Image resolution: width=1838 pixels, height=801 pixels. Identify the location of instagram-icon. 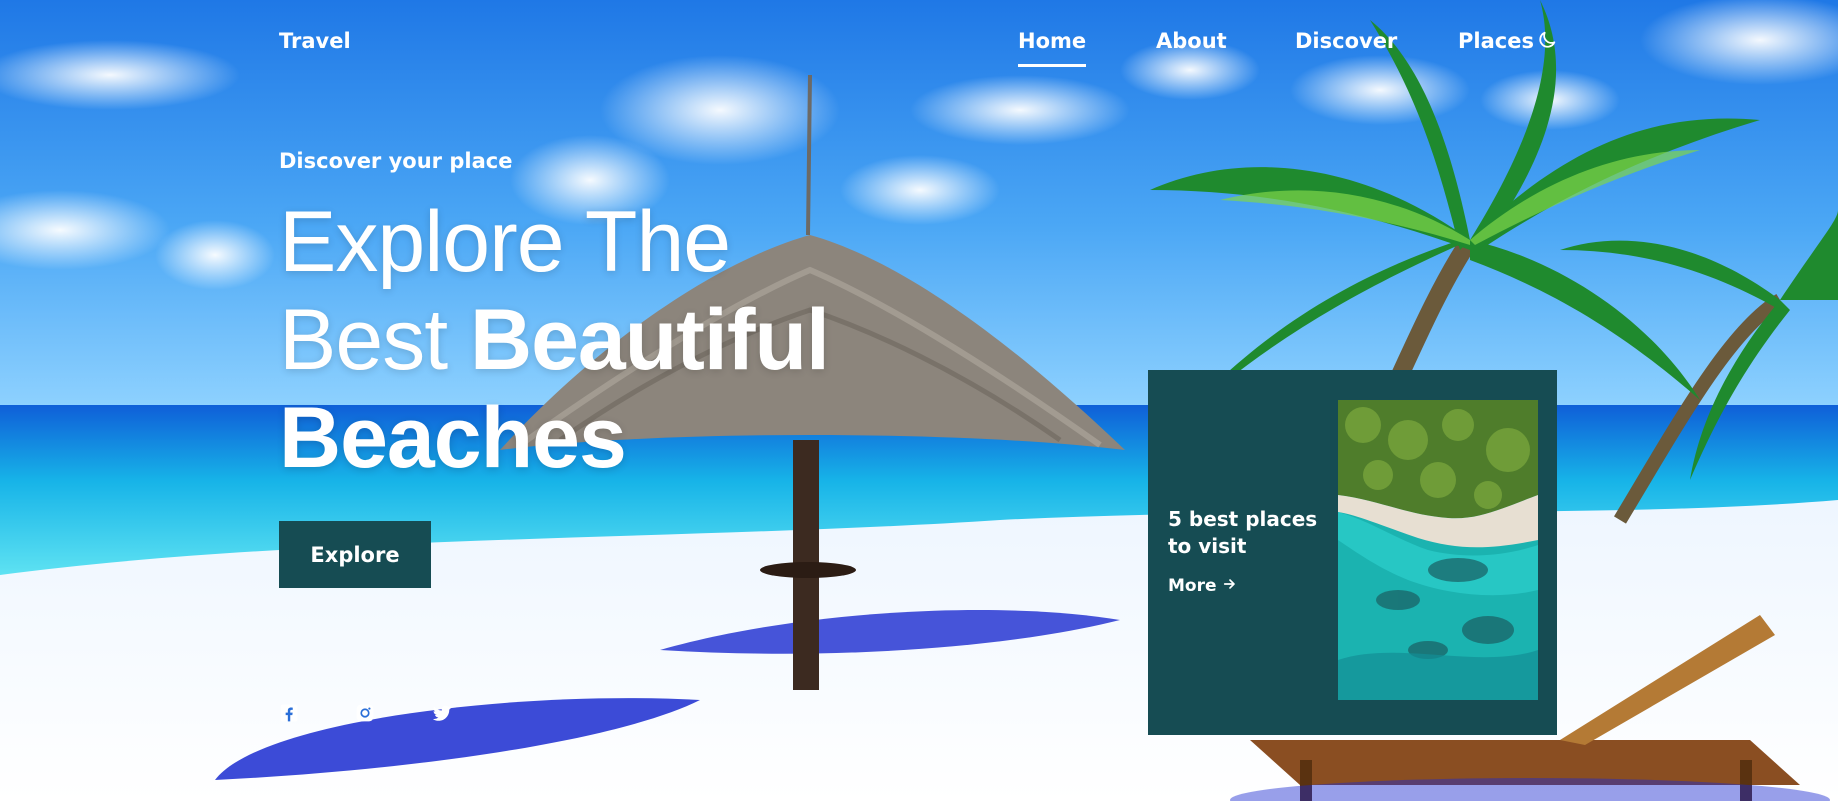
(366, 714).